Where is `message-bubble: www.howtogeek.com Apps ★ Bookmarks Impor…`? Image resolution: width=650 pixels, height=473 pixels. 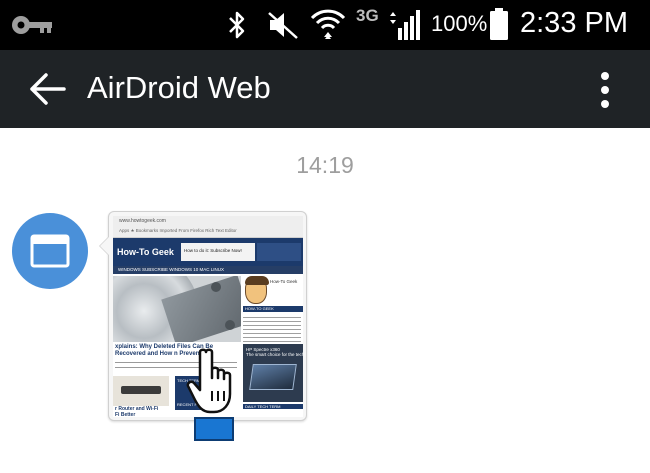
message-bubble: www.howtogeek.com Apps ★ Bookmarks Impor… is located at coordinates (203, 316).